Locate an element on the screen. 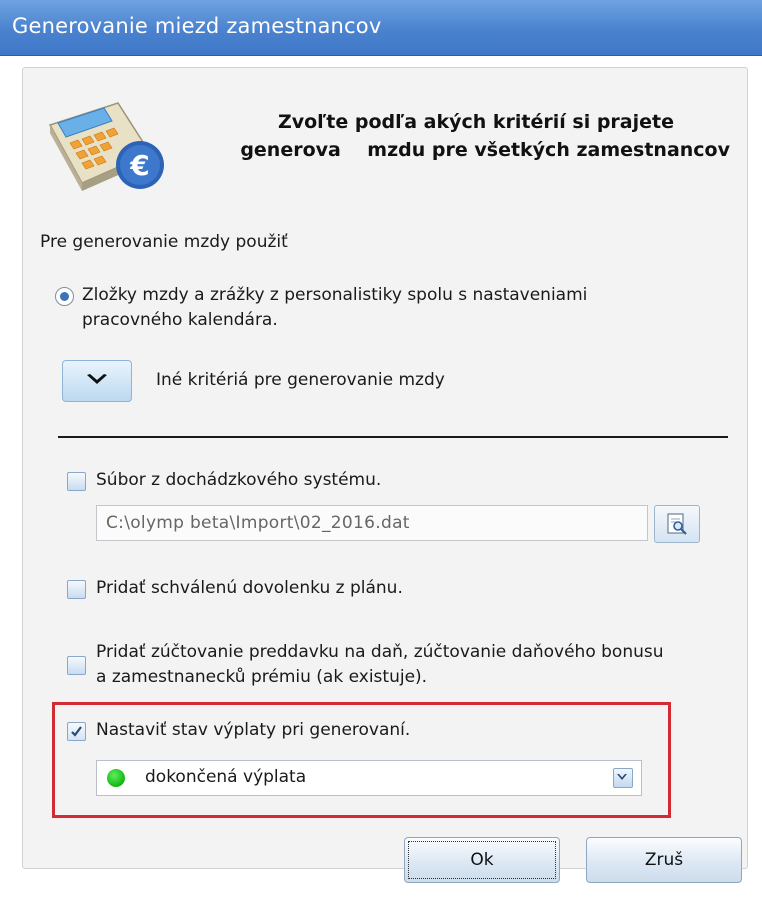 The height and width of the screenshot is (897, 762). attendance-file-label: Súbor z dochádzkového systému. is located at coordinates (238, 480).